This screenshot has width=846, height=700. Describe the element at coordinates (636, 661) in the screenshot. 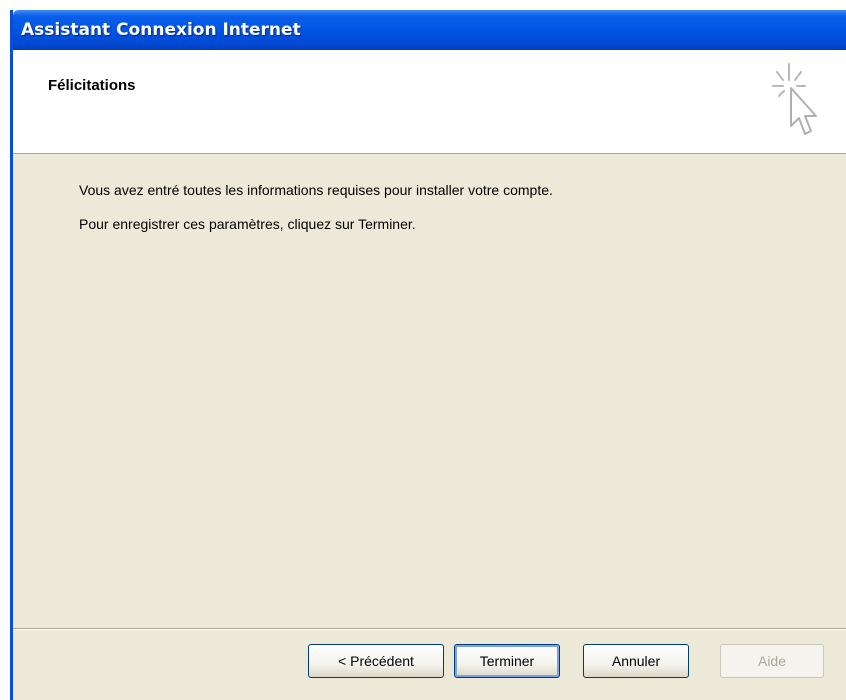

I see `cancel-button: Annuler` at that location.